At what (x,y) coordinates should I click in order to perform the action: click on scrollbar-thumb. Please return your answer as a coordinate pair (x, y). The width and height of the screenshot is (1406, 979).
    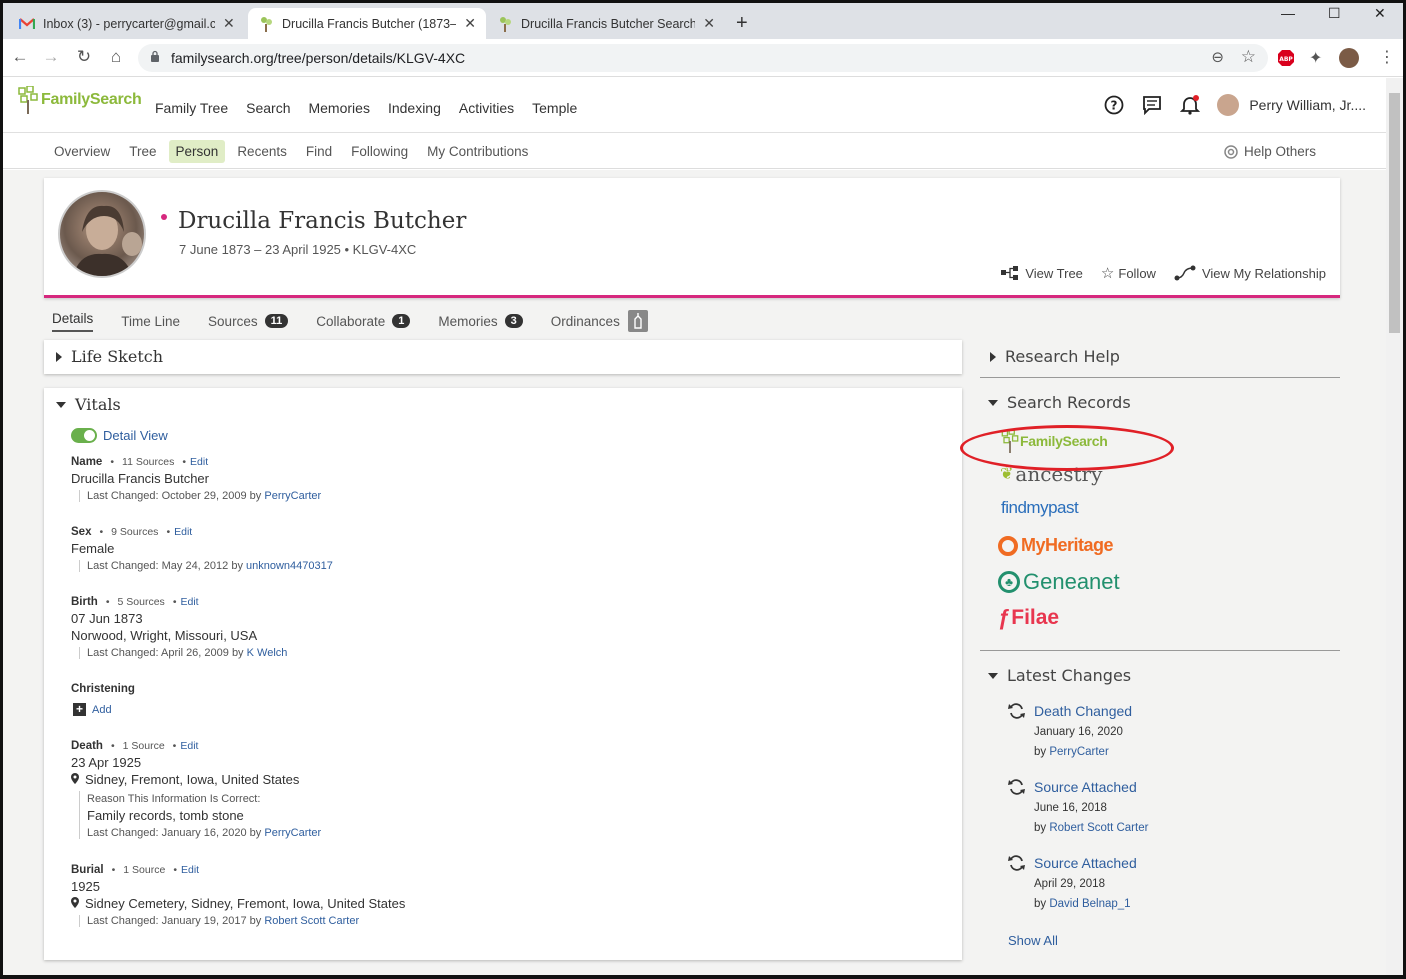
    Looking at the image, I should click on (1394, 213).